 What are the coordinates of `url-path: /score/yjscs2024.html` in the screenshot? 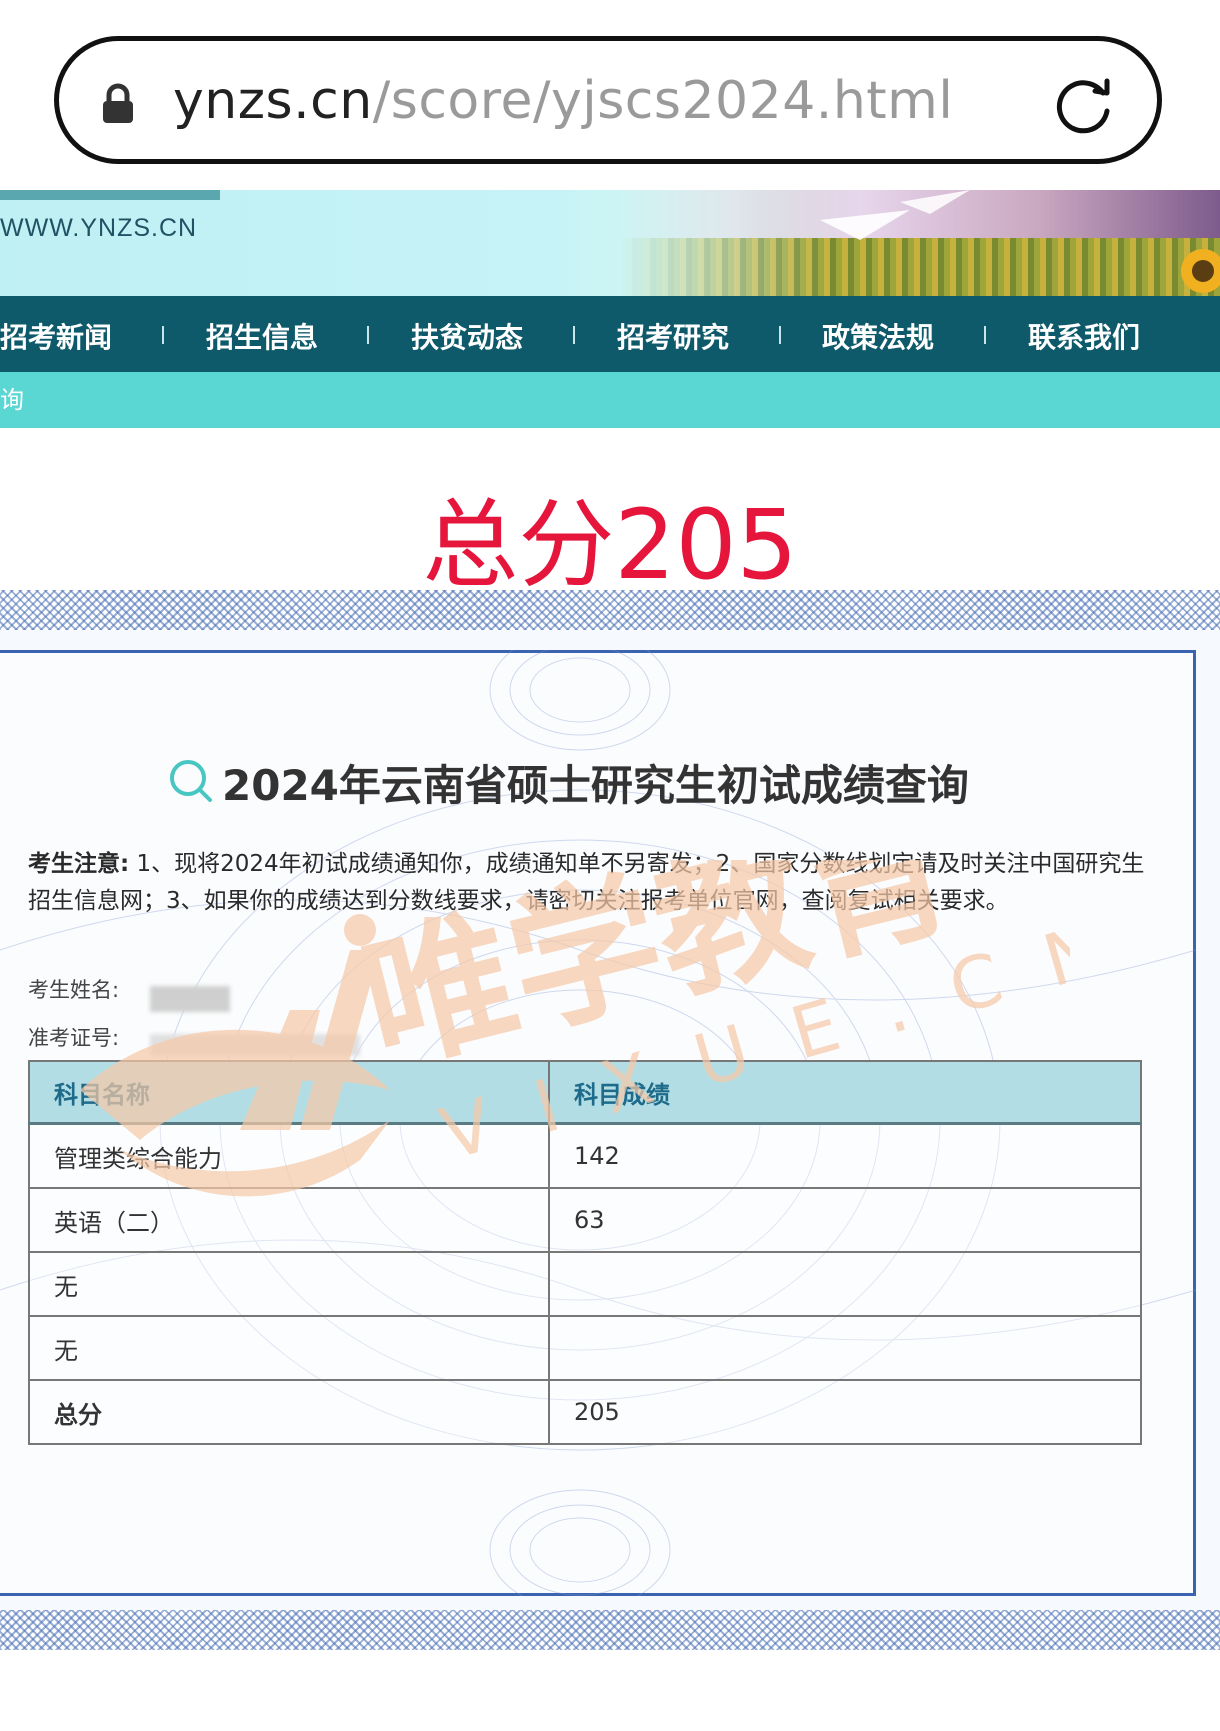 It's located at (663, 101).